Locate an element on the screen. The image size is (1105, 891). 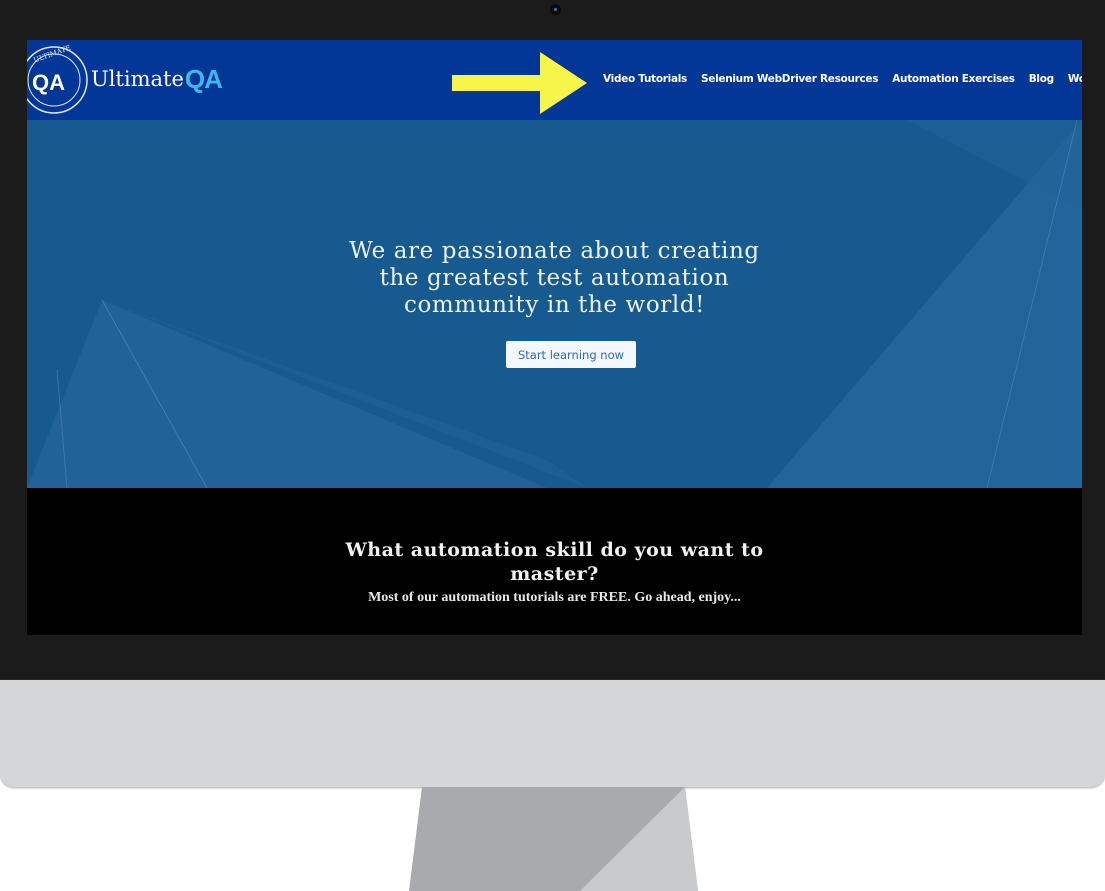
skills-title-line: What automation skill do you want to is located at coordinates (554, 550).